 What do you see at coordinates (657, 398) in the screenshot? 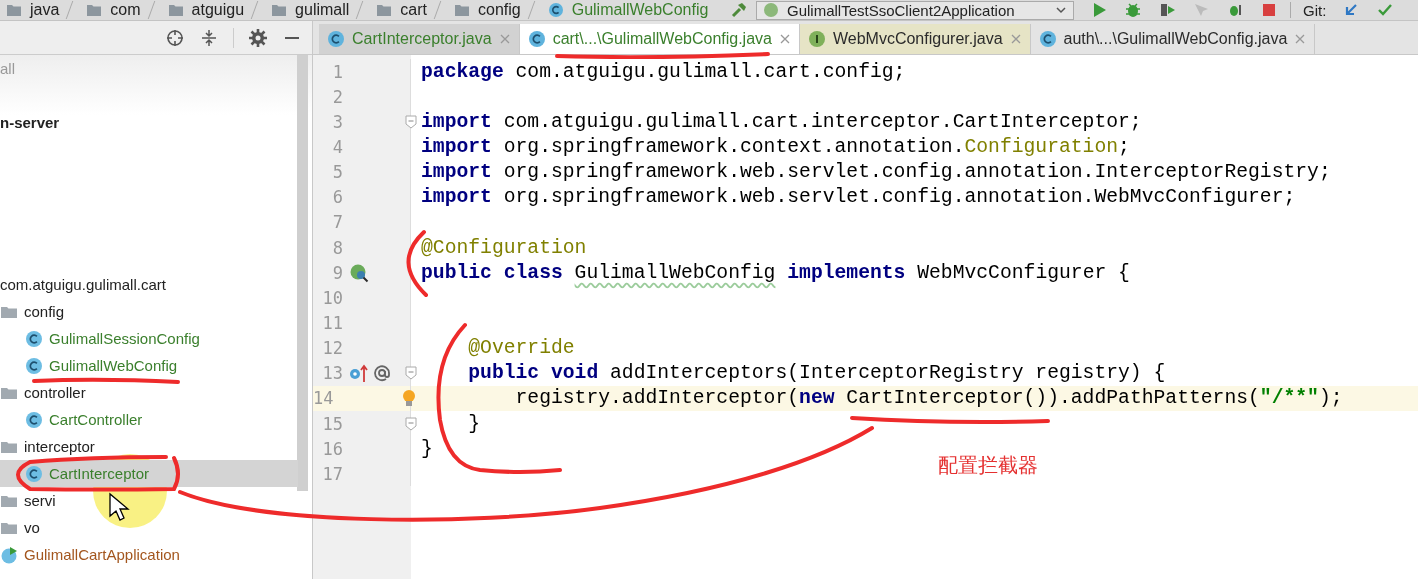
I see `code-token: registry.addInterceptor(` at bounding box center [657, 398].